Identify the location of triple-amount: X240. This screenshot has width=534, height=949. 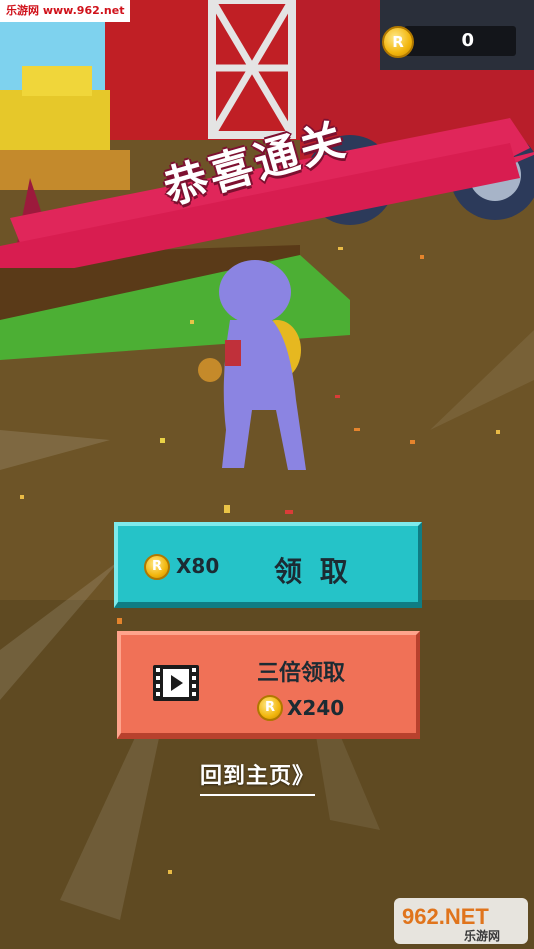
(316, 708).